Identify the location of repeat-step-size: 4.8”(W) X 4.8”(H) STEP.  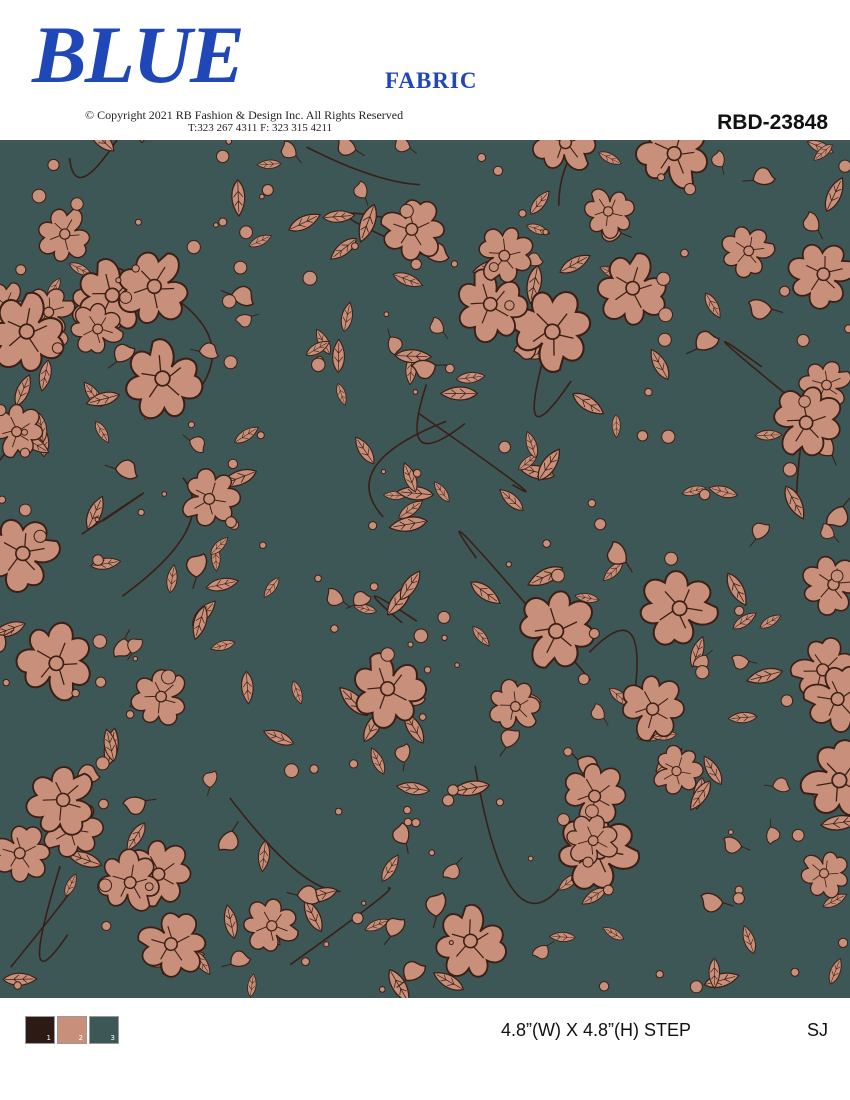
(596, 1030).